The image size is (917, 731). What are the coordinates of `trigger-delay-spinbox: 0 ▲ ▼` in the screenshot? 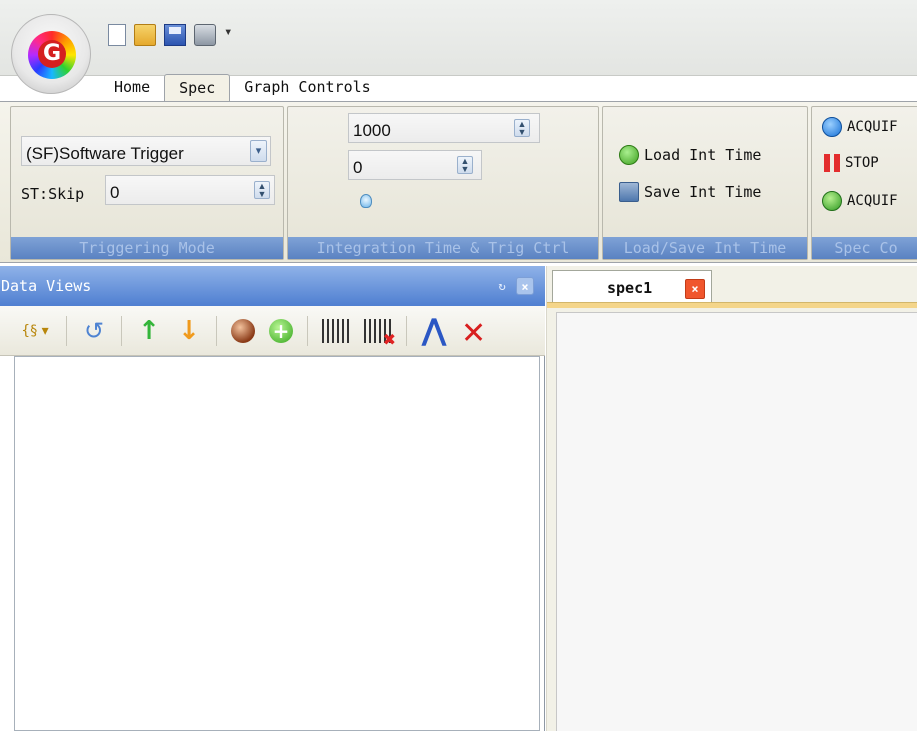 It's located at (415, 165).